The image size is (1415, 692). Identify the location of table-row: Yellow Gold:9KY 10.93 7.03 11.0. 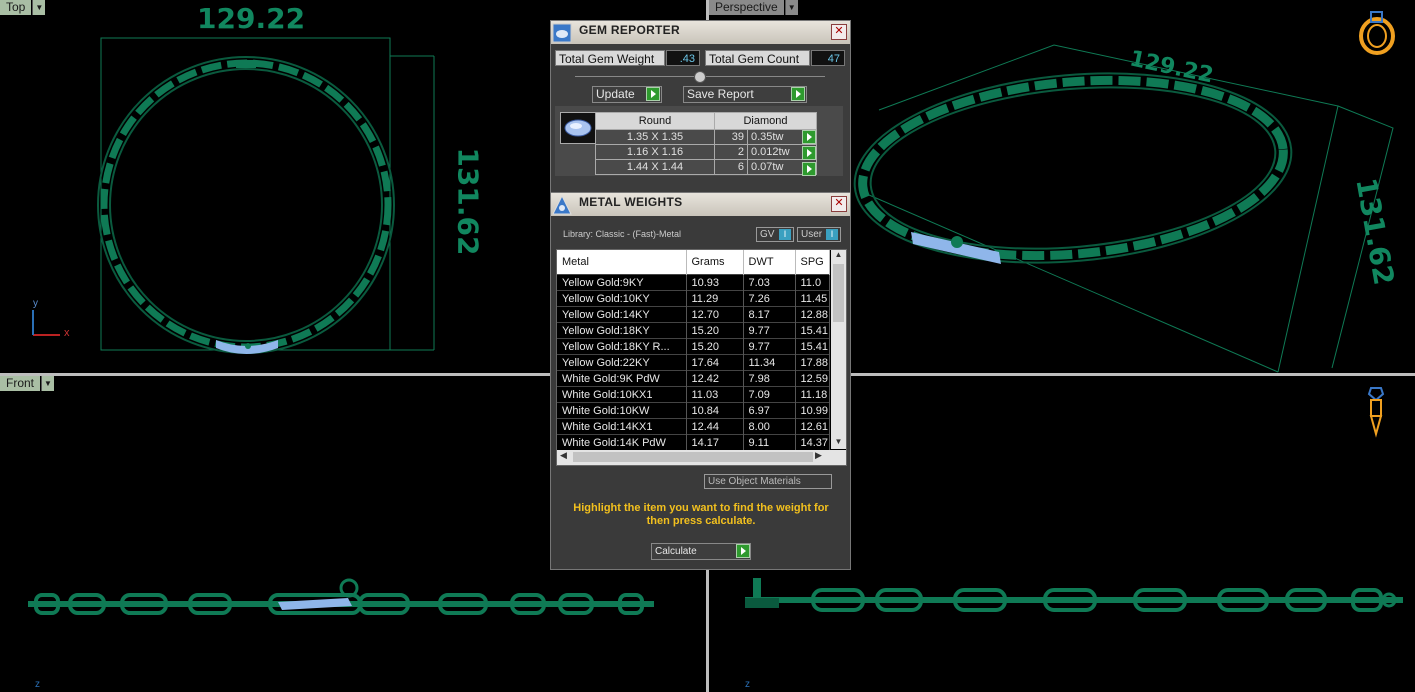
(693, 282).